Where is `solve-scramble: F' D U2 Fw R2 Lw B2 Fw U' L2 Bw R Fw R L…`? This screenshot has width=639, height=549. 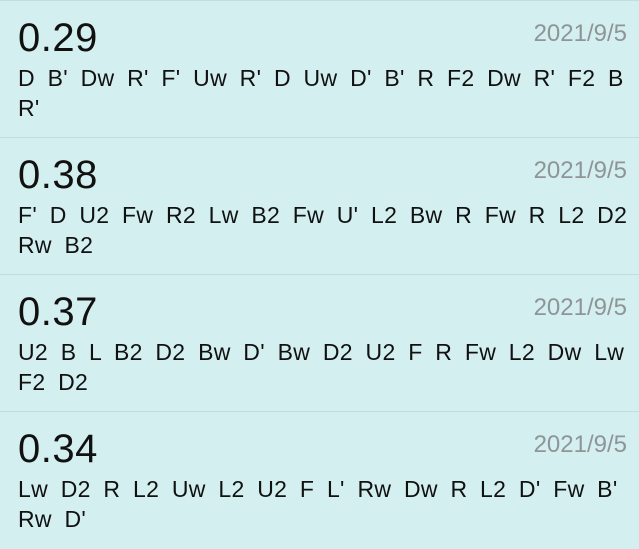
solve-scramble: F' D U2 Fw R2 Lw B2 Fw U' L2 Bw R Fw R L… is located at coordinates (323, 230).